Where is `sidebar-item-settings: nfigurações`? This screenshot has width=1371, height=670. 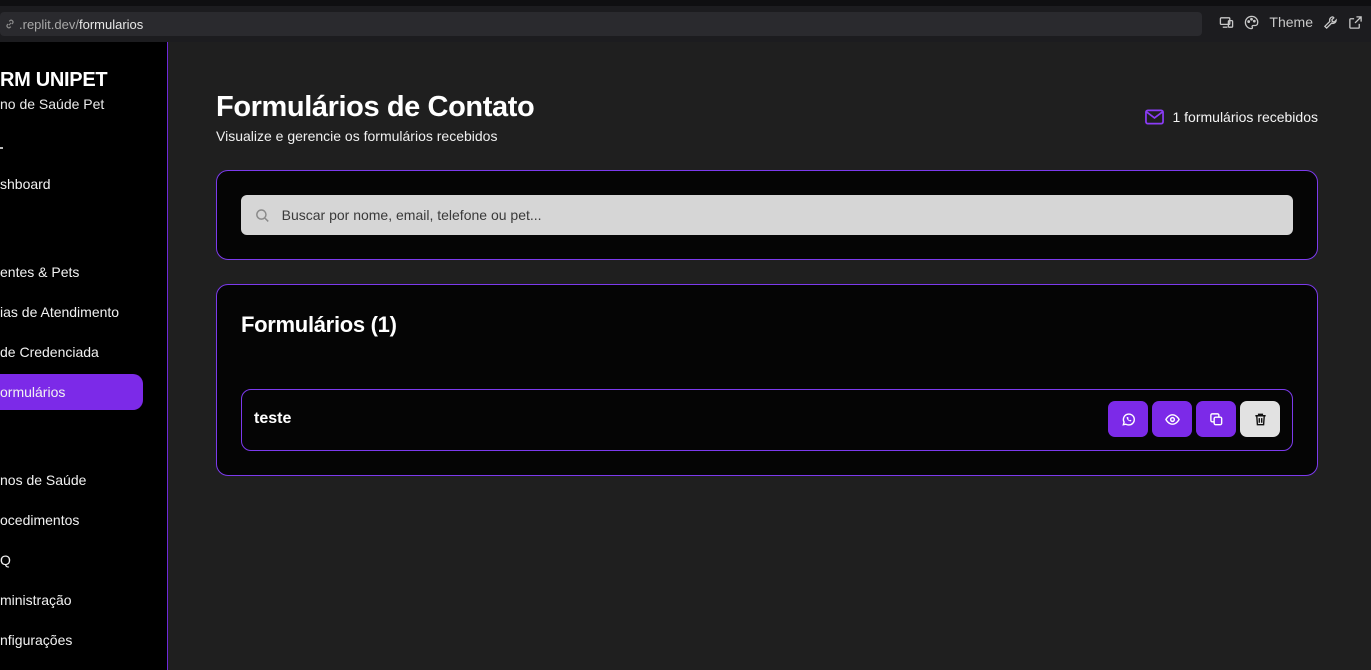 sidebar-item-settings: nfigurações is located at coordinates (71, 640).